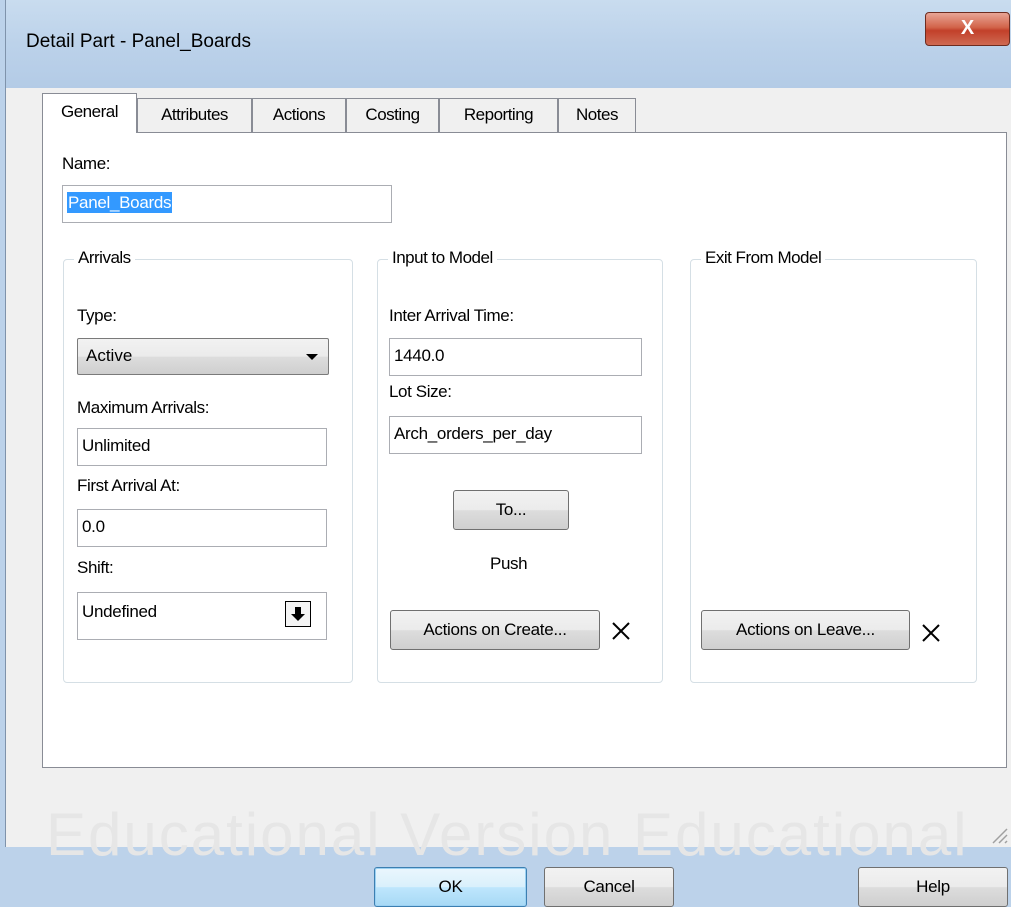 This screenshot has height=907, width=1011. Describe the element at coordinates (202, 528) in the screenshot. I see `first-arrival-input: 0.0` at that location.